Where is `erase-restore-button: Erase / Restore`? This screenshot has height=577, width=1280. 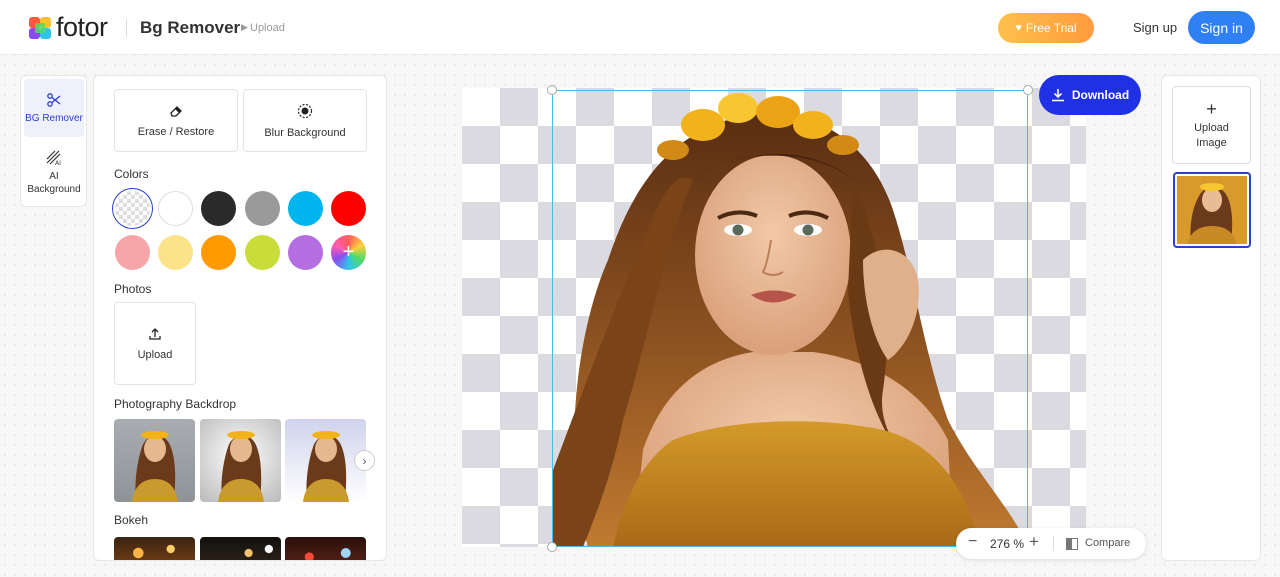 erase-restore-button: Erase / Restore is located at coordinates (176, 120).